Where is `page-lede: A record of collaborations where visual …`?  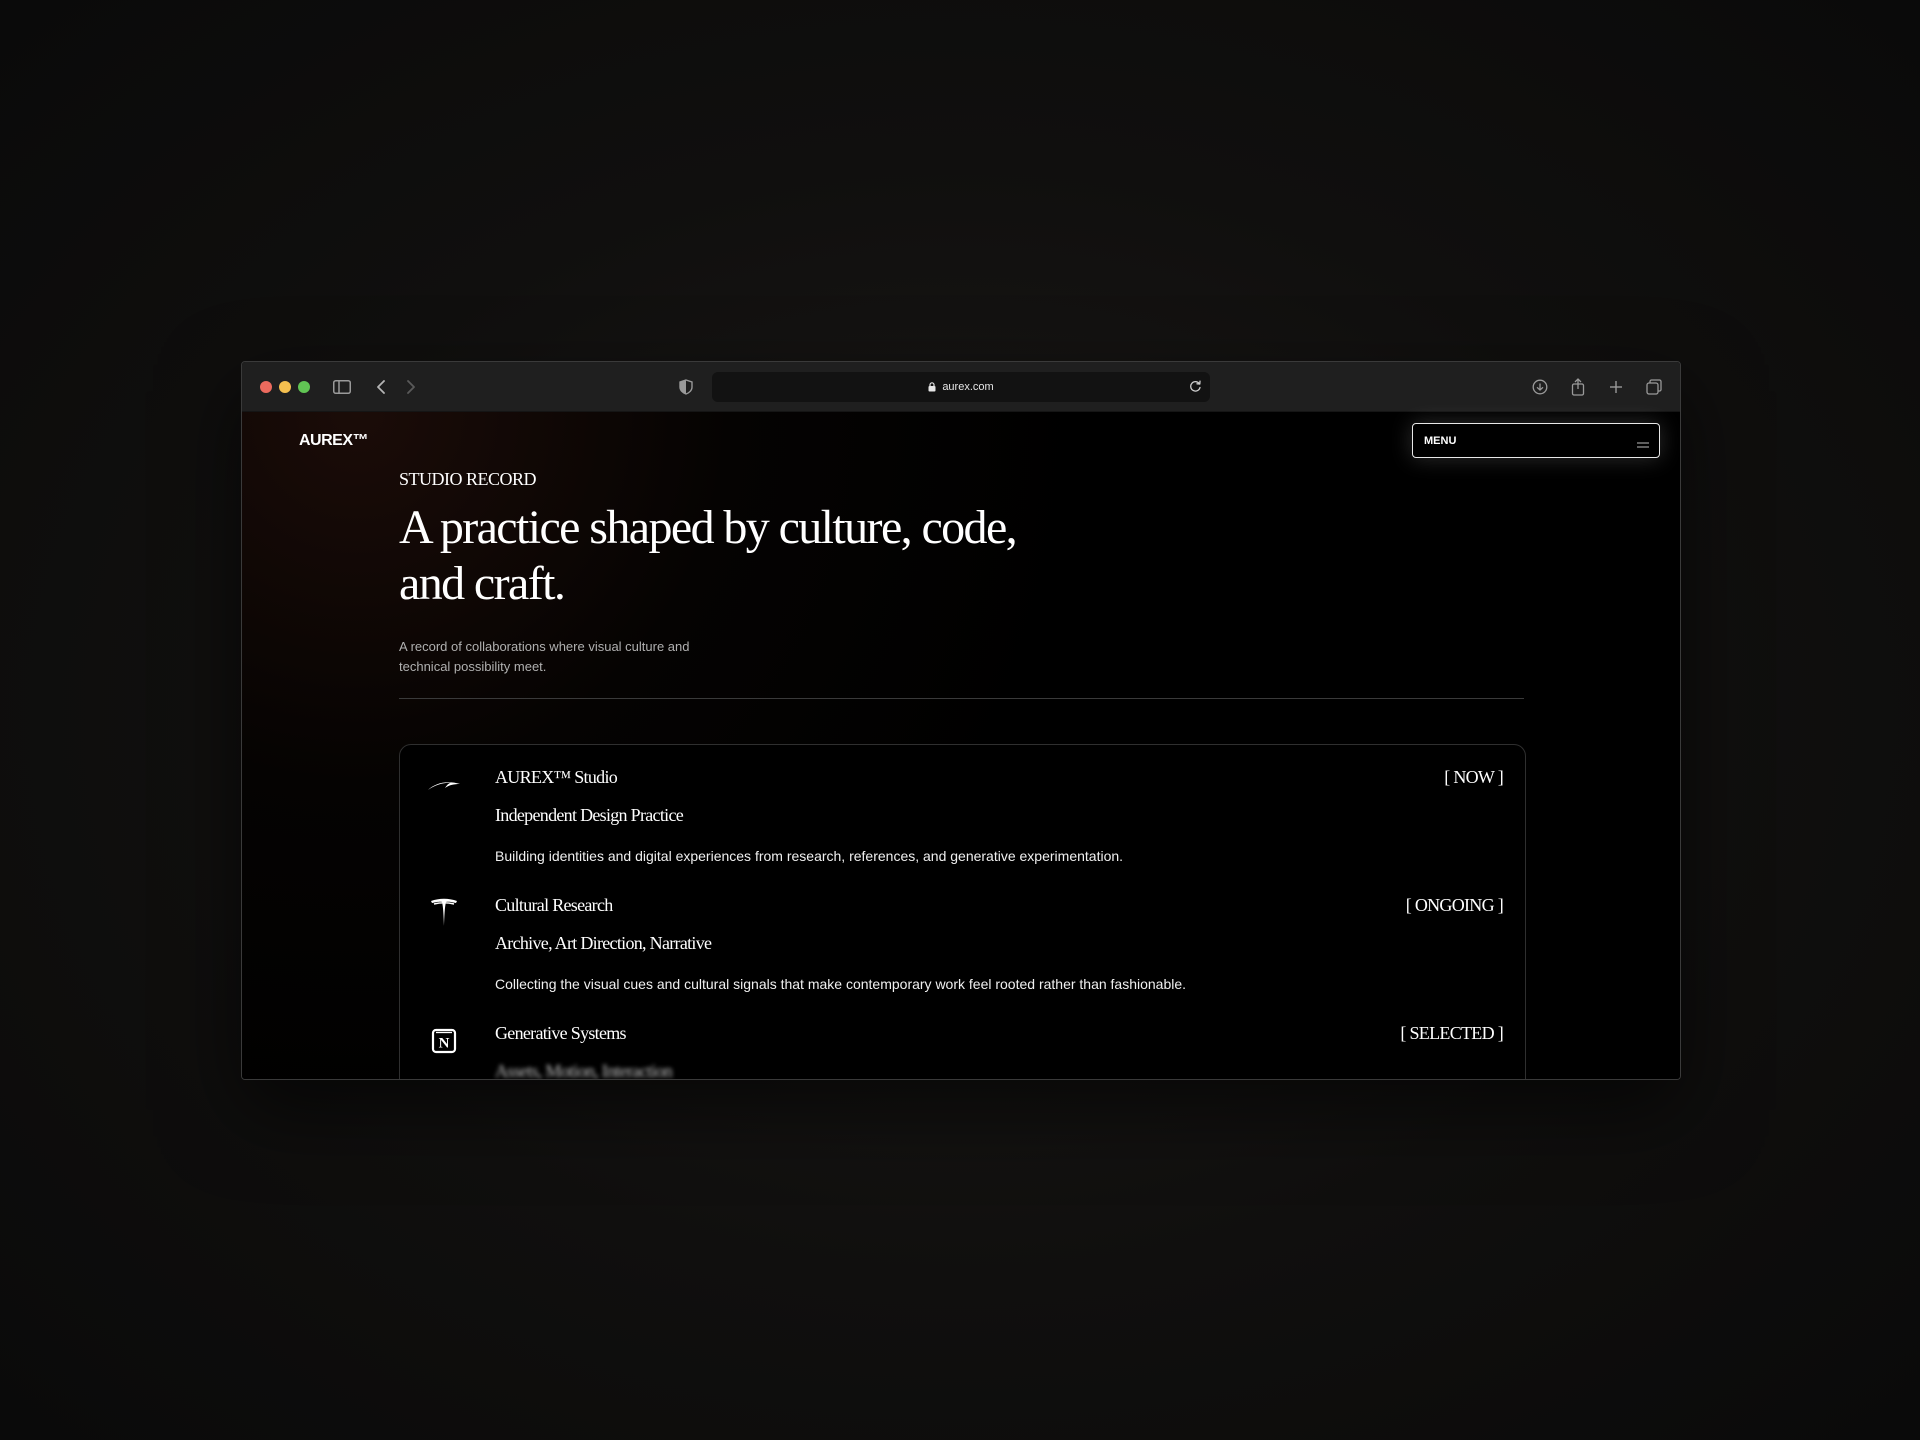
page-lede: A record of collaborations where visual … is located at coordinates (544, 656).